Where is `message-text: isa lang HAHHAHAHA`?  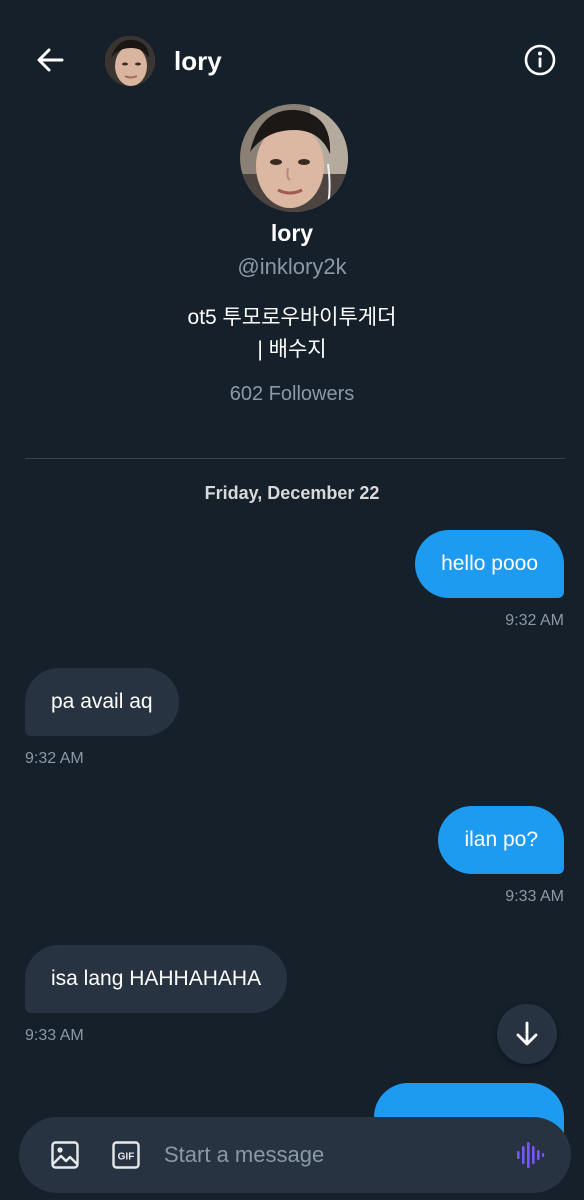
message-text: isa lang HAHHAHAHA is located at coordinates (156, 978).